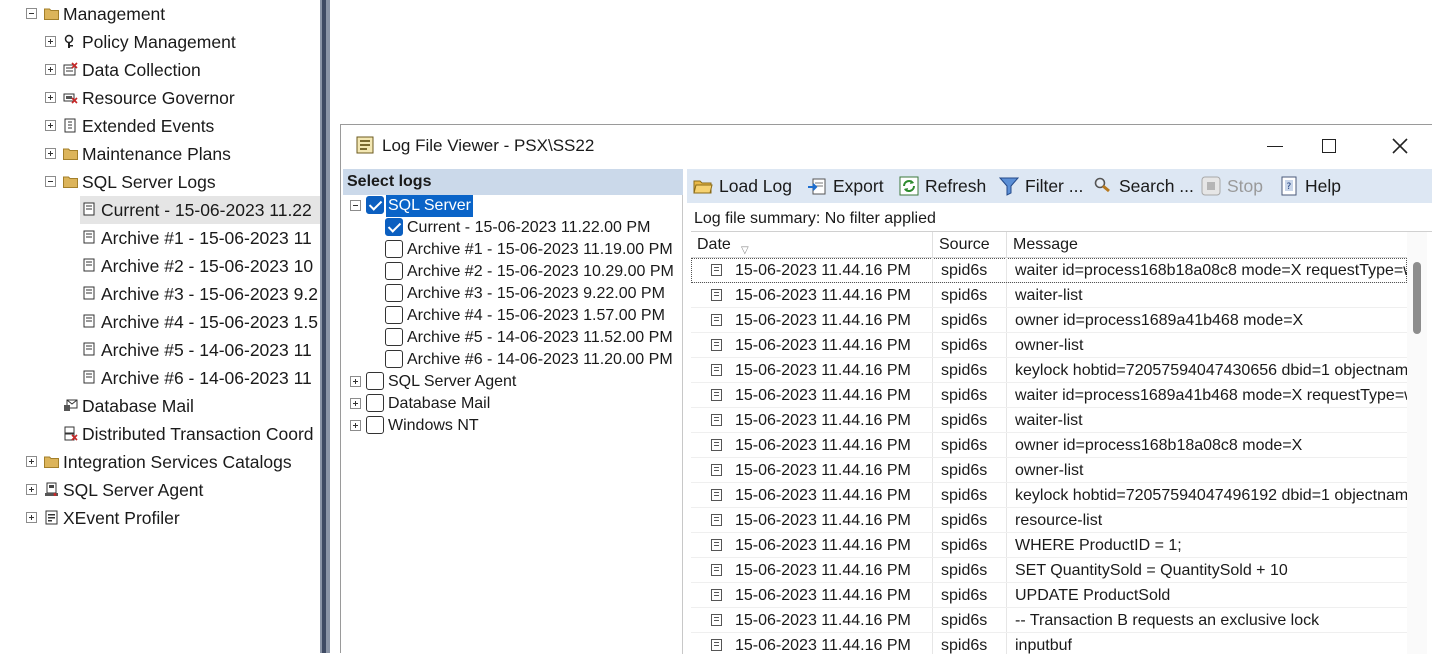 The image size is (1432, 654). I want to click on log-source-item: Archive #4 - 15-06-2023 1.57.00 PM, so click(512, 316).